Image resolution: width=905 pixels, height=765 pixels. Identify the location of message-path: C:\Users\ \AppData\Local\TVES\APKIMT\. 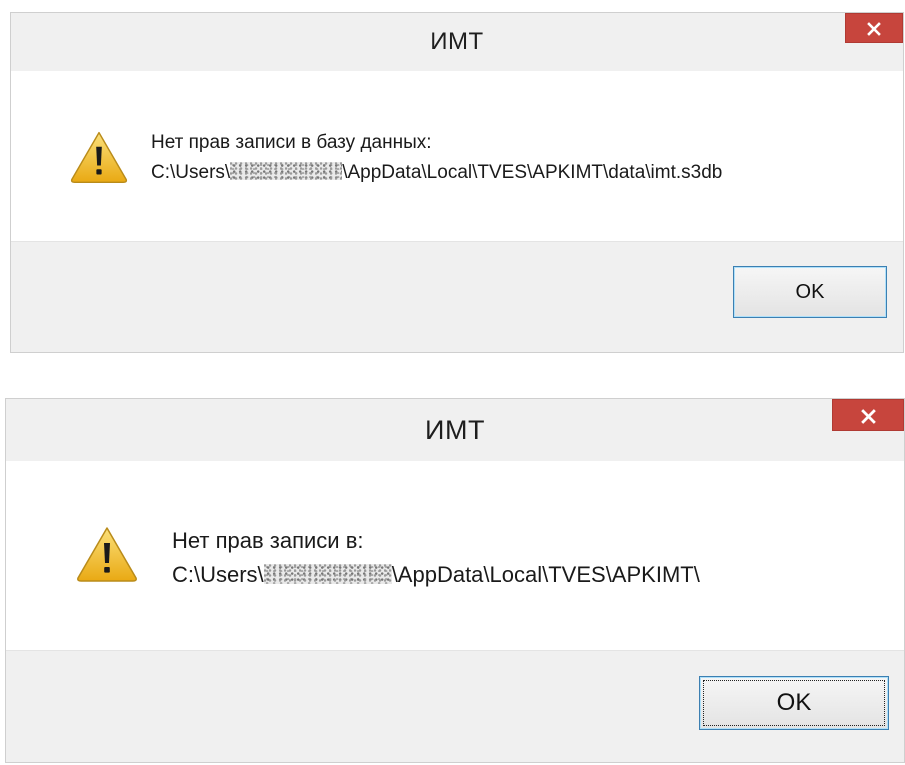
(436, 575).